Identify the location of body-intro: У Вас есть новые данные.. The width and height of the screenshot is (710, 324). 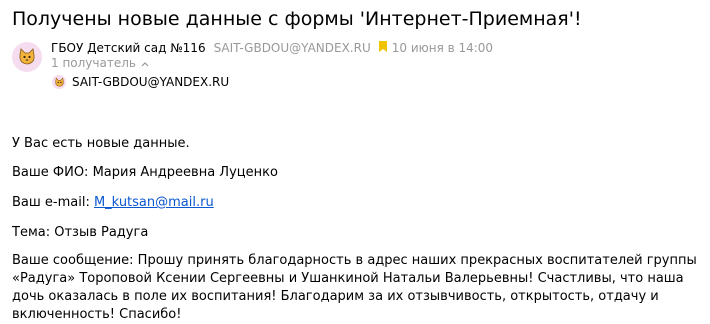
(101, 143).